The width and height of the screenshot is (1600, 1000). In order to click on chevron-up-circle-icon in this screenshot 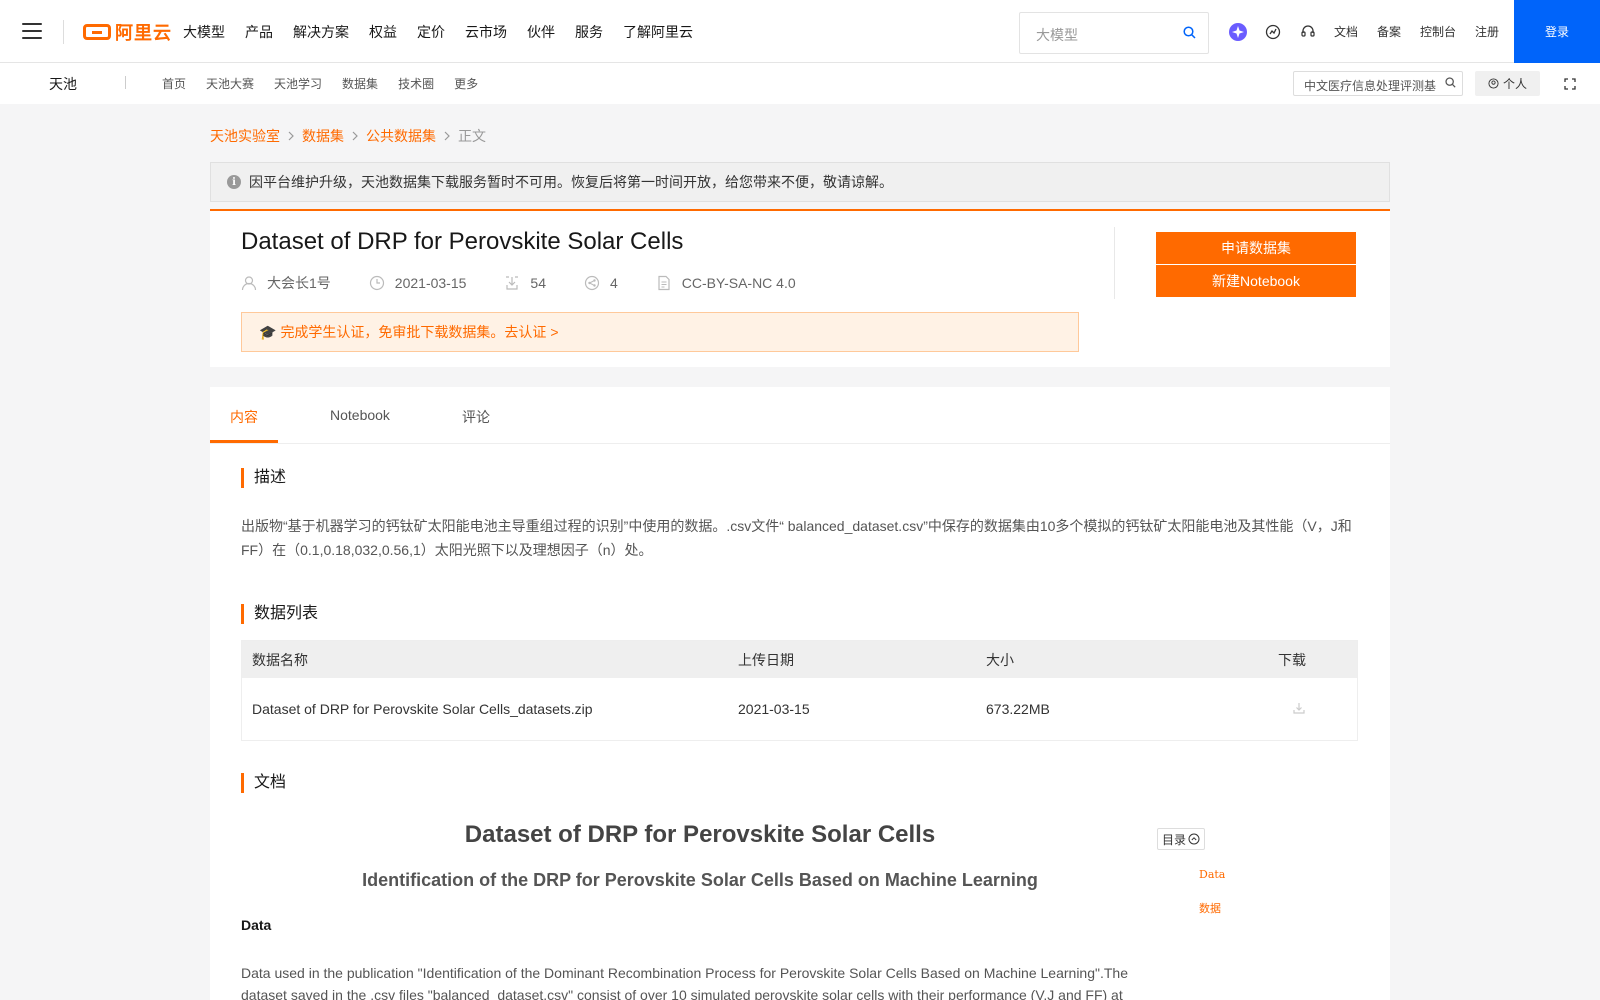, I will do `click(1194, 839)`.